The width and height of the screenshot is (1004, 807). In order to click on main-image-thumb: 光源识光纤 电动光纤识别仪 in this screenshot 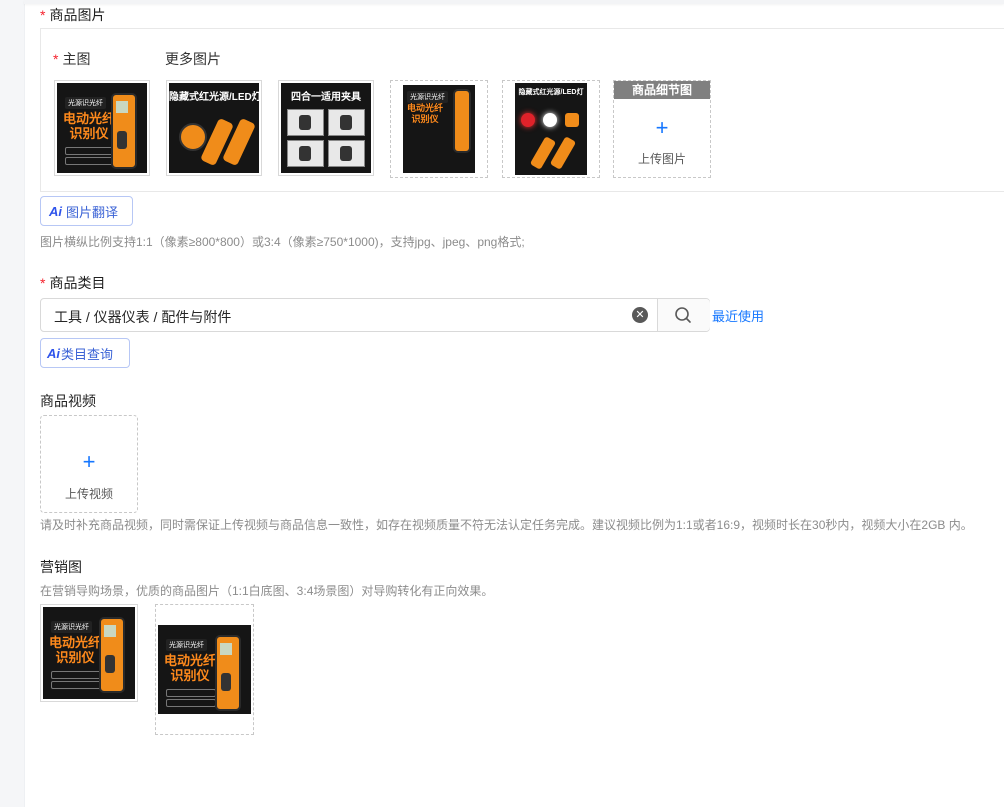, I will do `click(102, 128)`.